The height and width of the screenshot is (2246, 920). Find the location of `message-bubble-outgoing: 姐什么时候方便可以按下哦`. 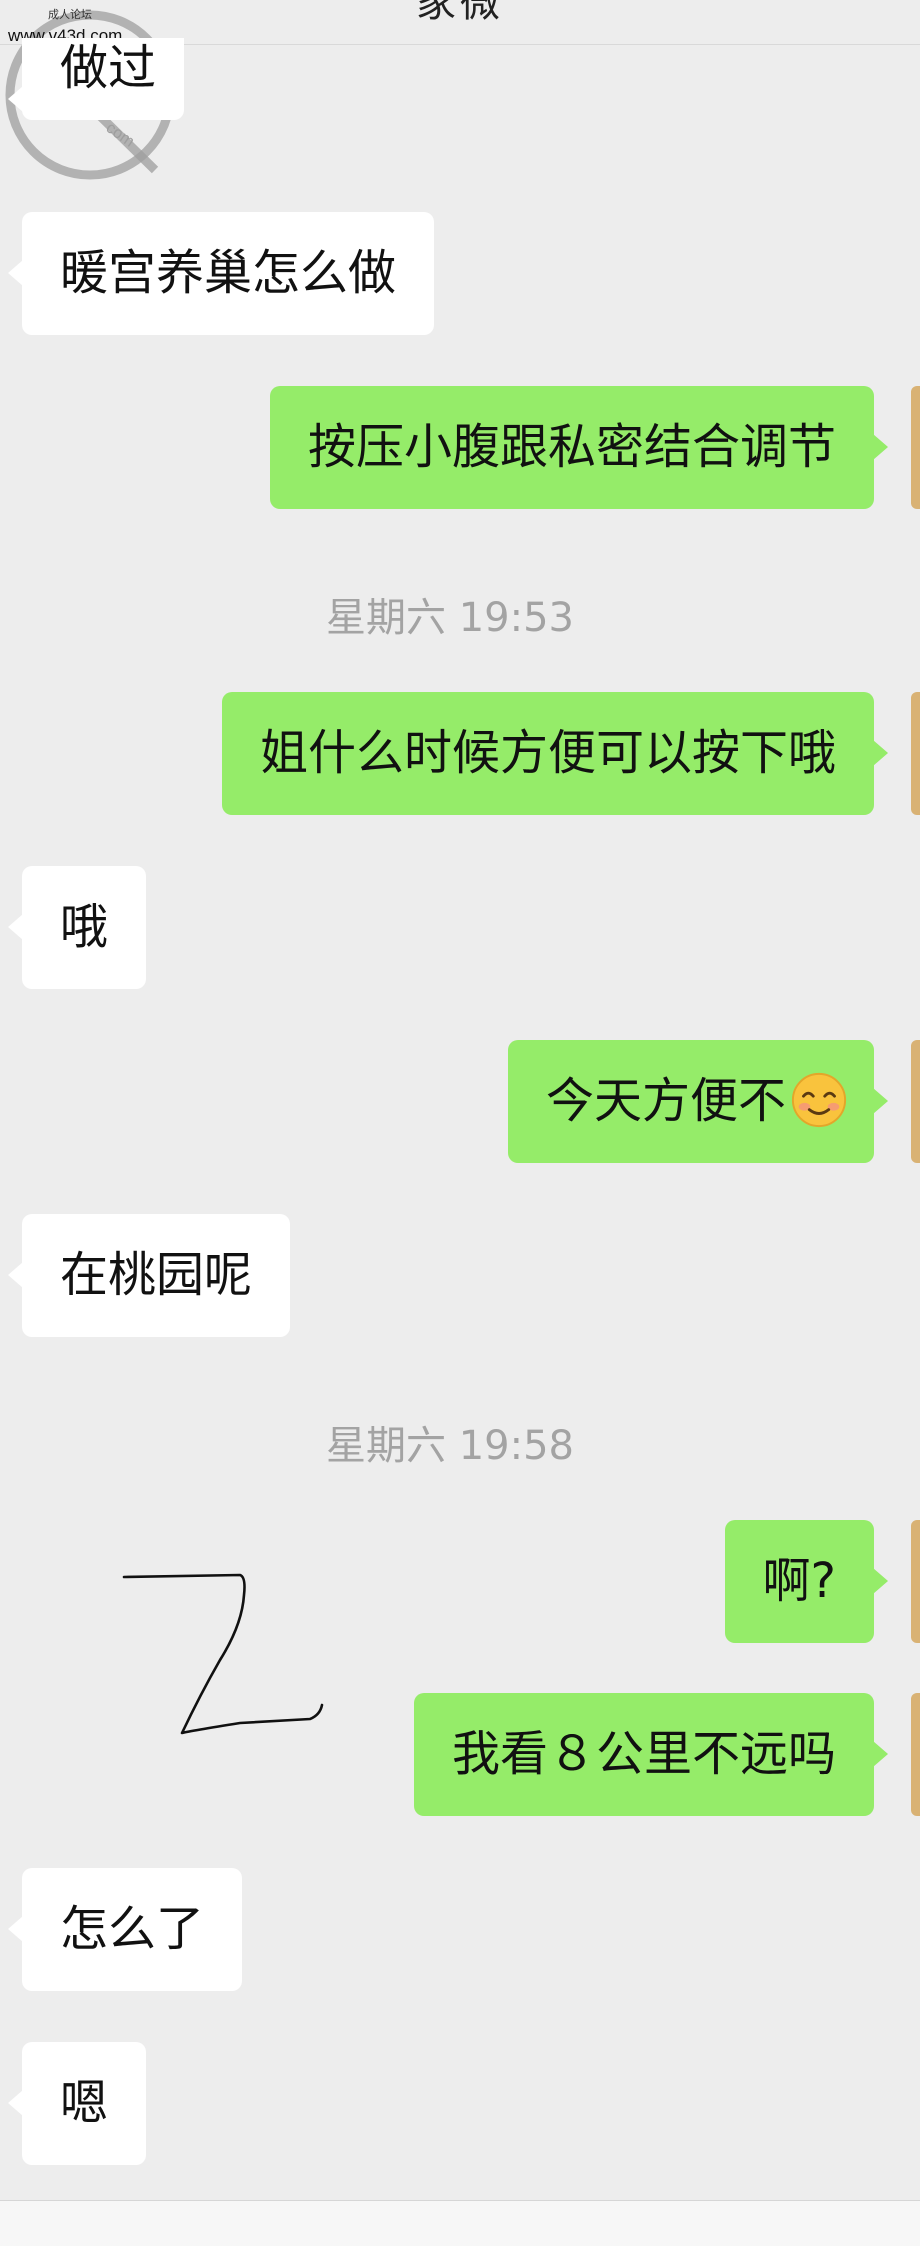

message-bubble-outgoing: 姐什么时候方便可以按下哦 is located at coordinates (555, 753).